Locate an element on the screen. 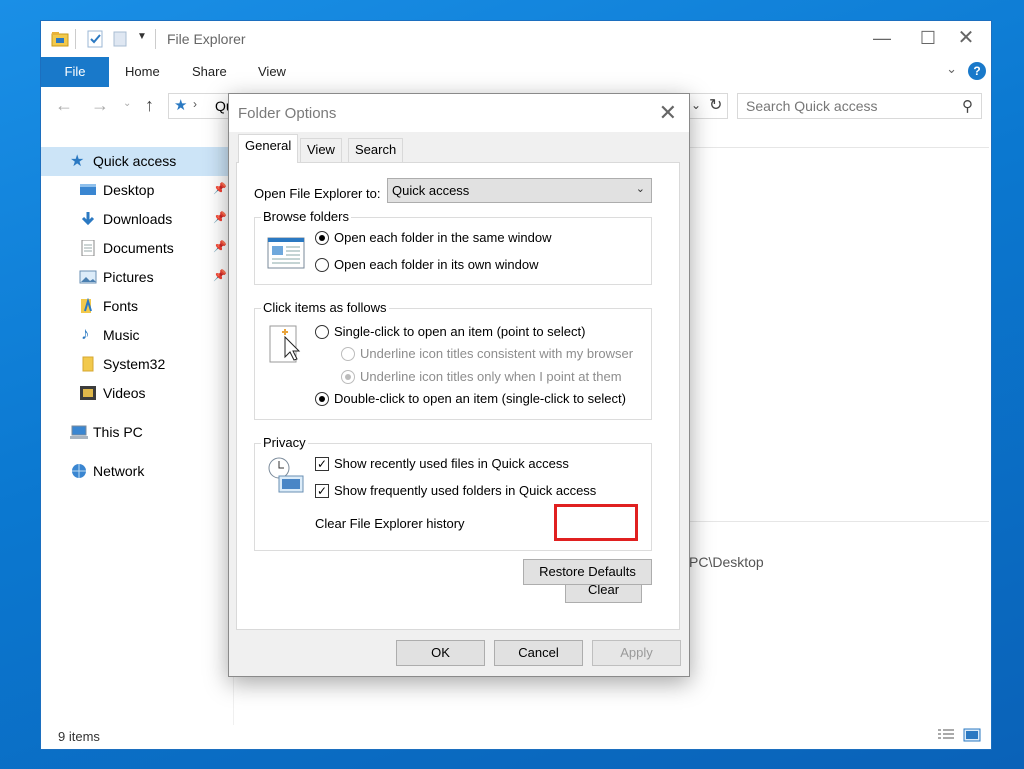  underline-point-radio is located at coordinates (348, 377).